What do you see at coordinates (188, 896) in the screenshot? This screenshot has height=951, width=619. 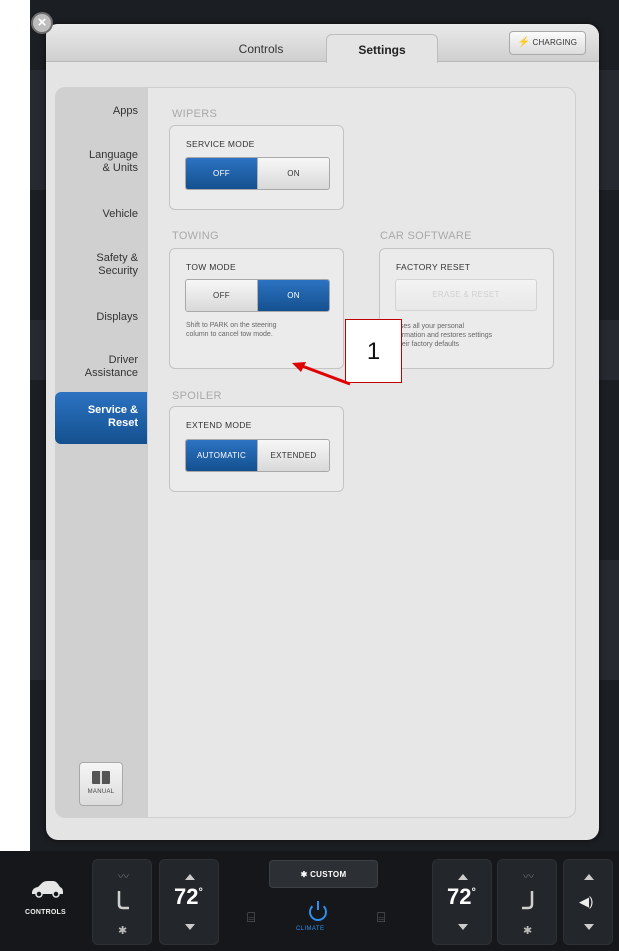 I see `left-temp-value: 72°` at bounding box center [188, 896].